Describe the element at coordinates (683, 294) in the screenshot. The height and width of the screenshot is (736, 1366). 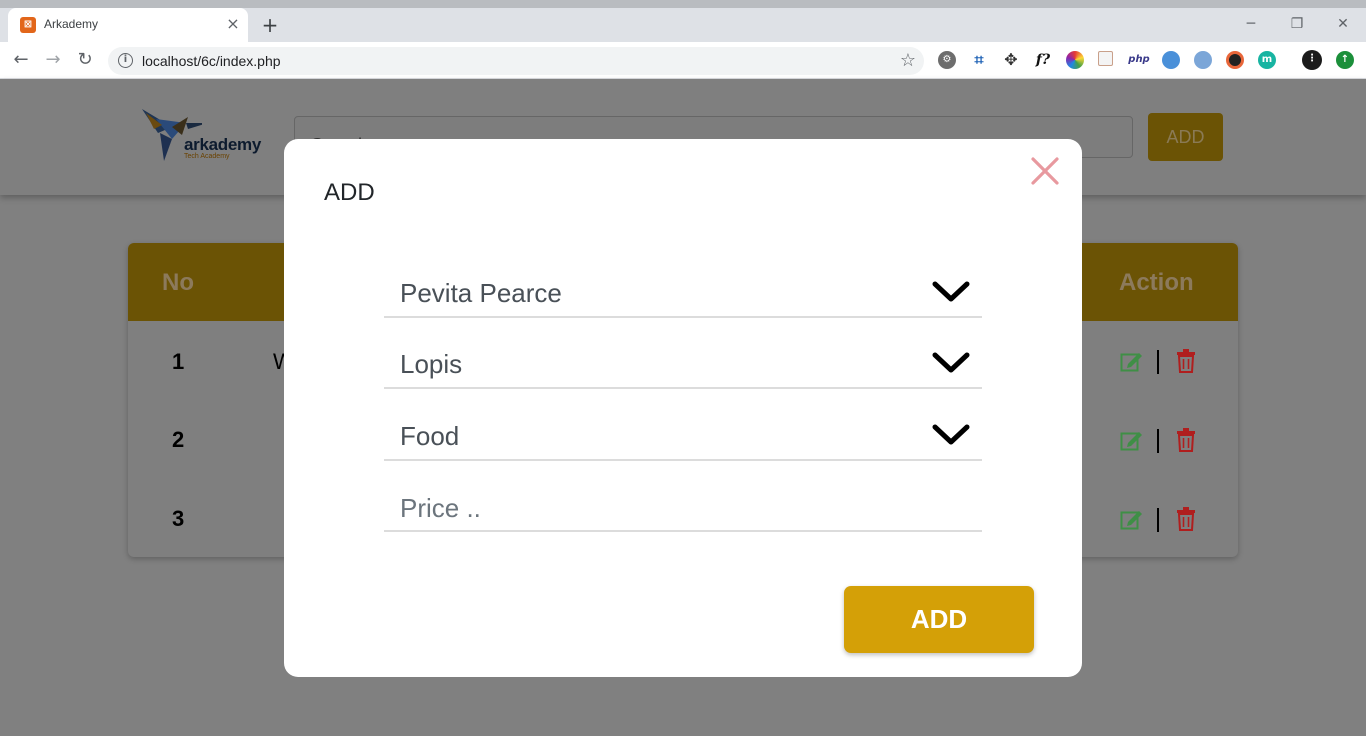
I see `cashier-select: Pevita Pearce` at that location.